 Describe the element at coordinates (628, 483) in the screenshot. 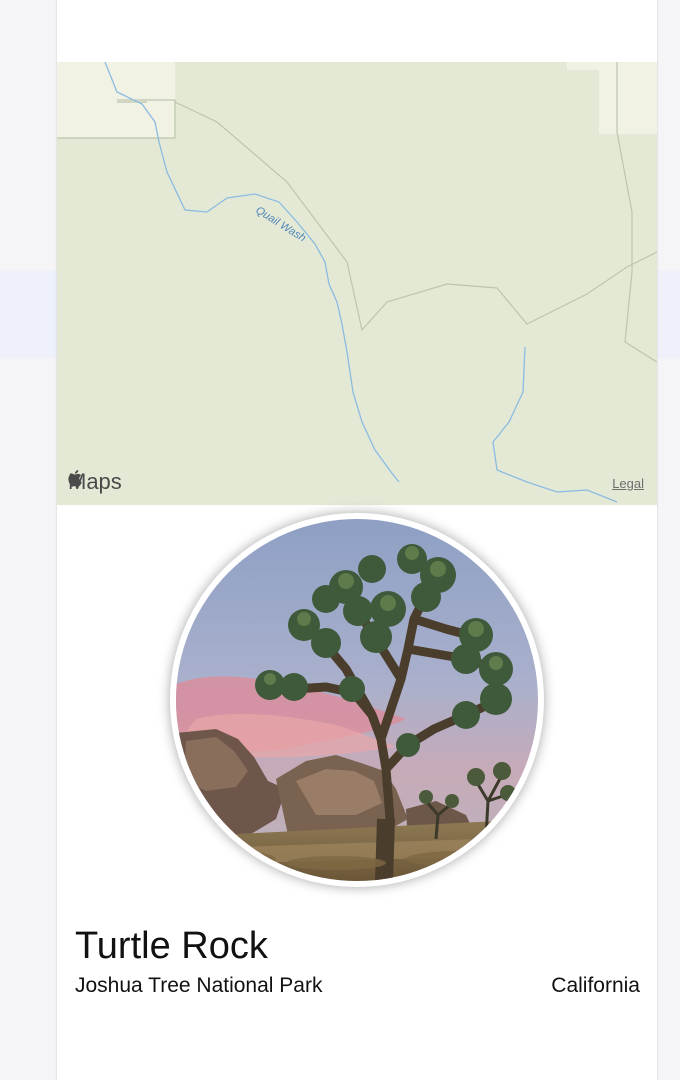

I see `legal-link: Legal` at that location.